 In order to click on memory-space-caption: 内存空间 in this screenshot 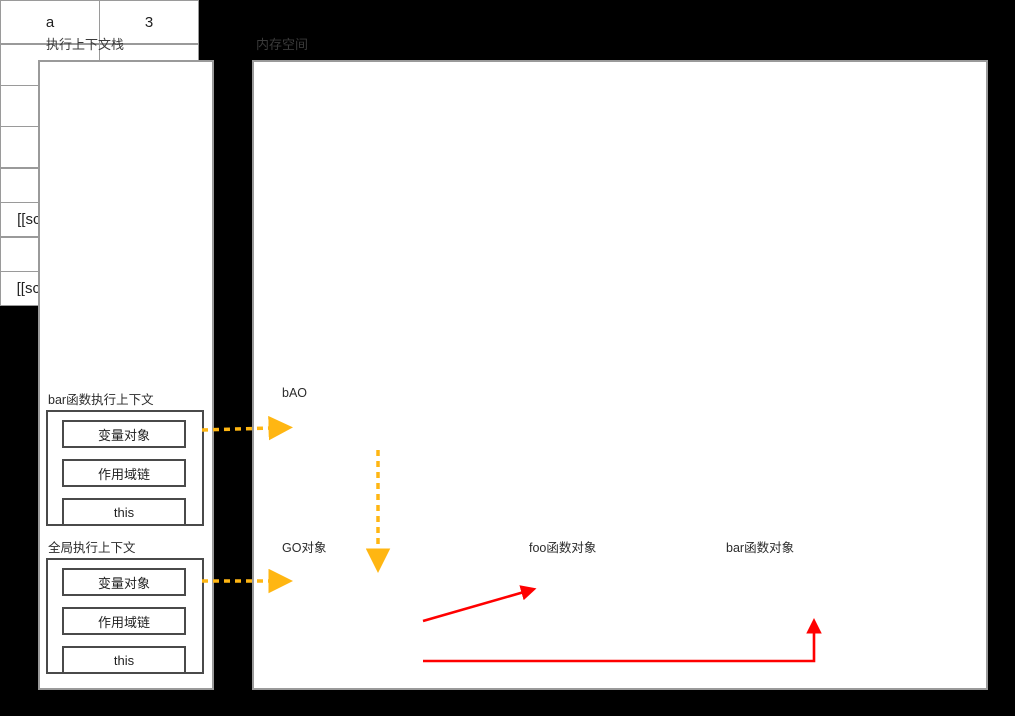, I will do `click(282, 44)`.